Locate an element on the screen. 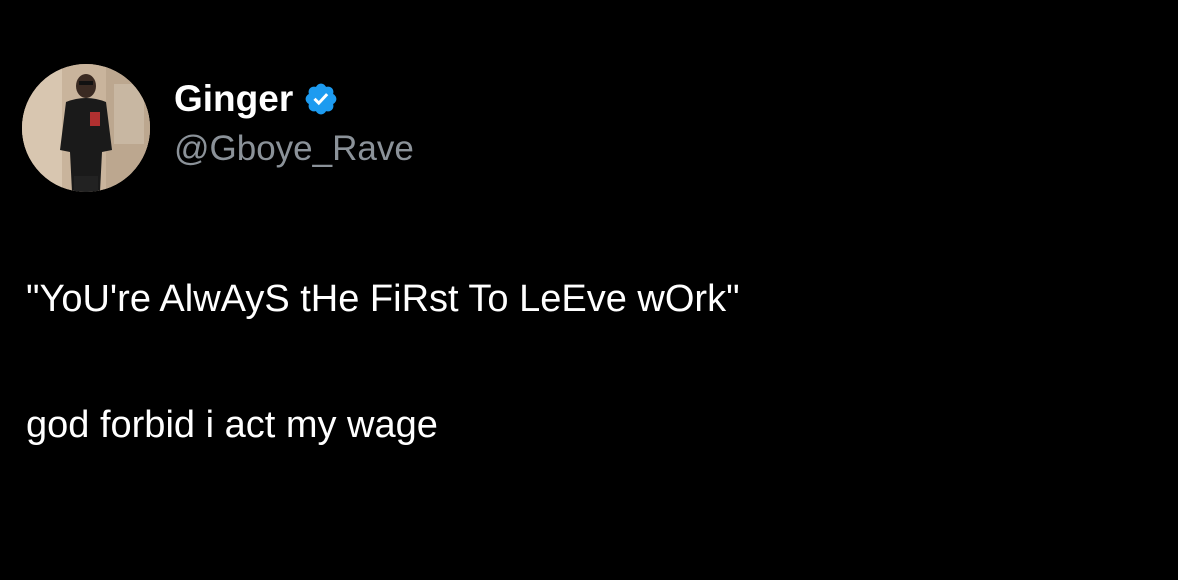  tweet-header: Ginger @Gboye_Rave is located at coordinates (218, 128).